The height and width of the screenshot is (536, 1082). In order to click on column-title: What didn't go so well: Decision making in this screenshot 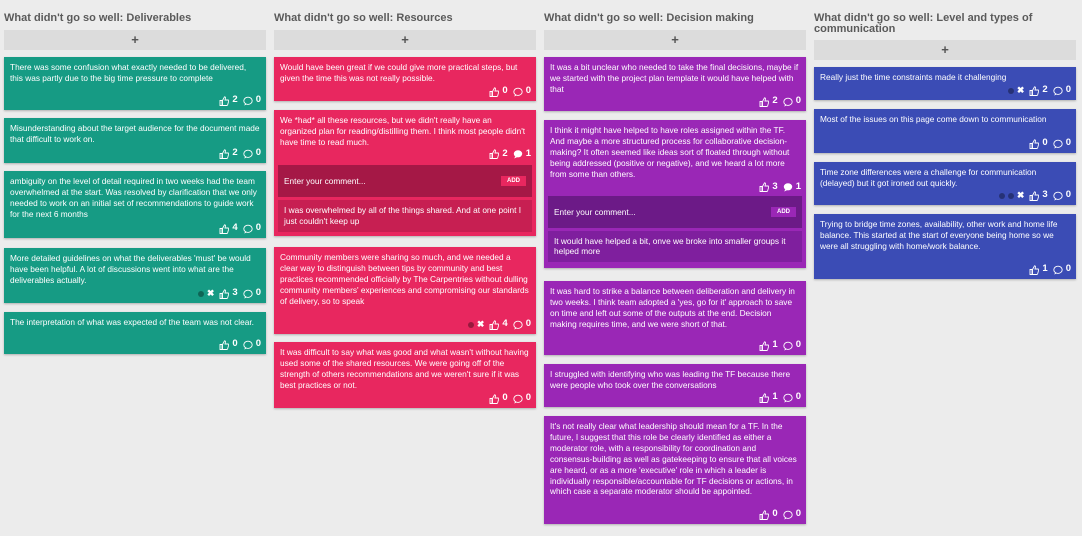, I will do `click(649, 18)`.